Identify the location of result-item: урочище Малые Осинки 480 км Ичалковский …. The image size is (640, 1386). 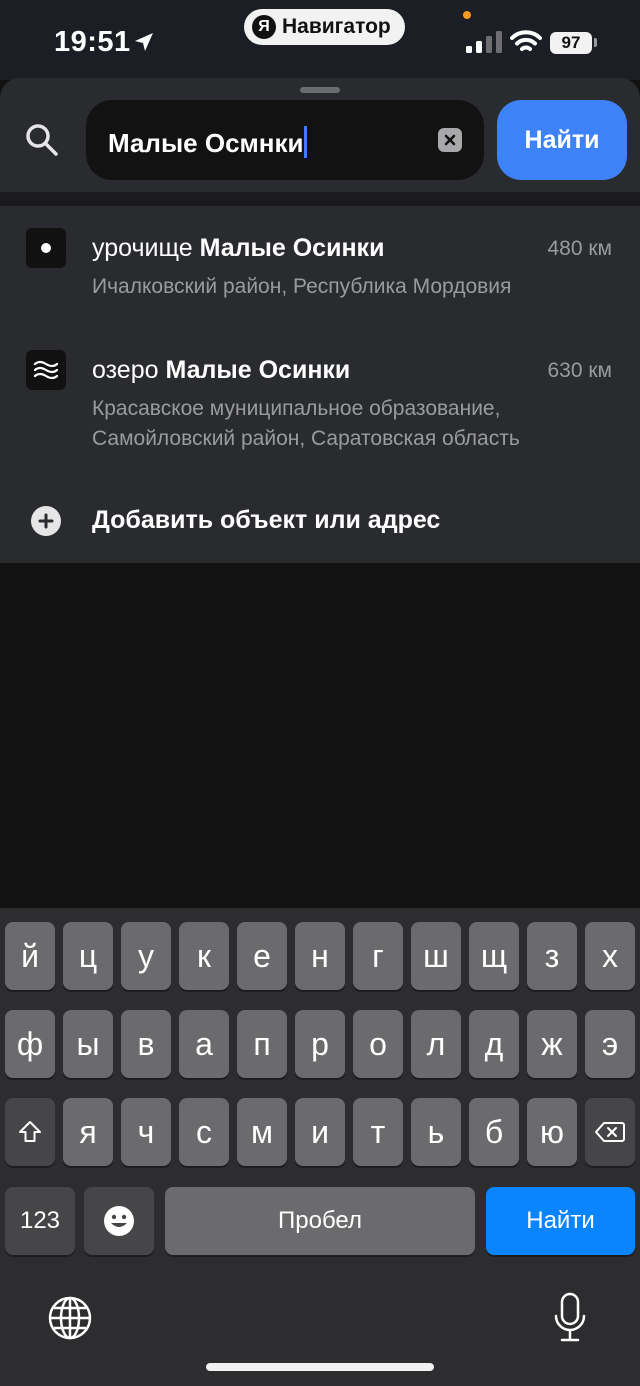
(320, 261).